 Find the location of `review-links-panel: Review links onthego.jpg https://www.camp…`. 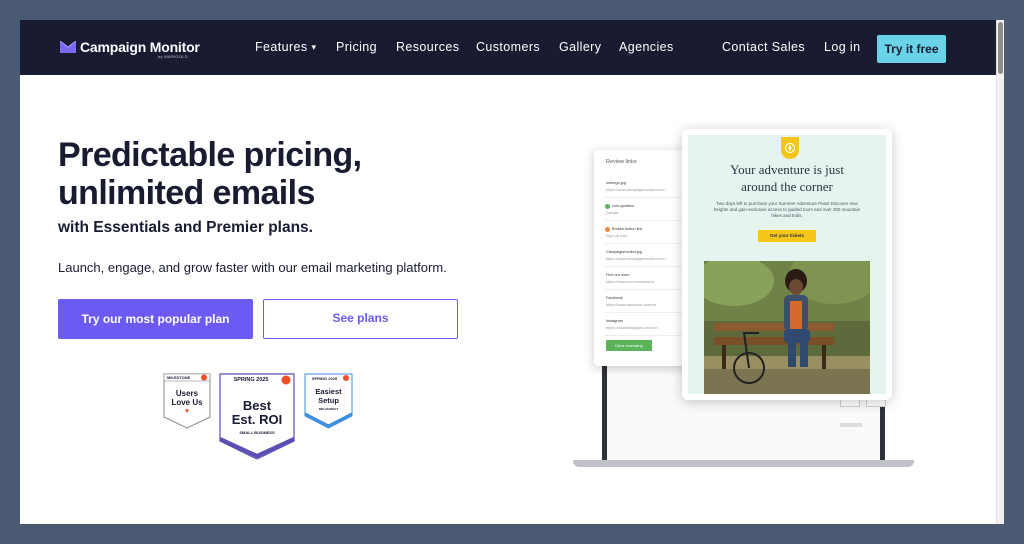

review-links-panel: Review links onthego.jpg https://www.camp… is located at coordinates (644, 258).